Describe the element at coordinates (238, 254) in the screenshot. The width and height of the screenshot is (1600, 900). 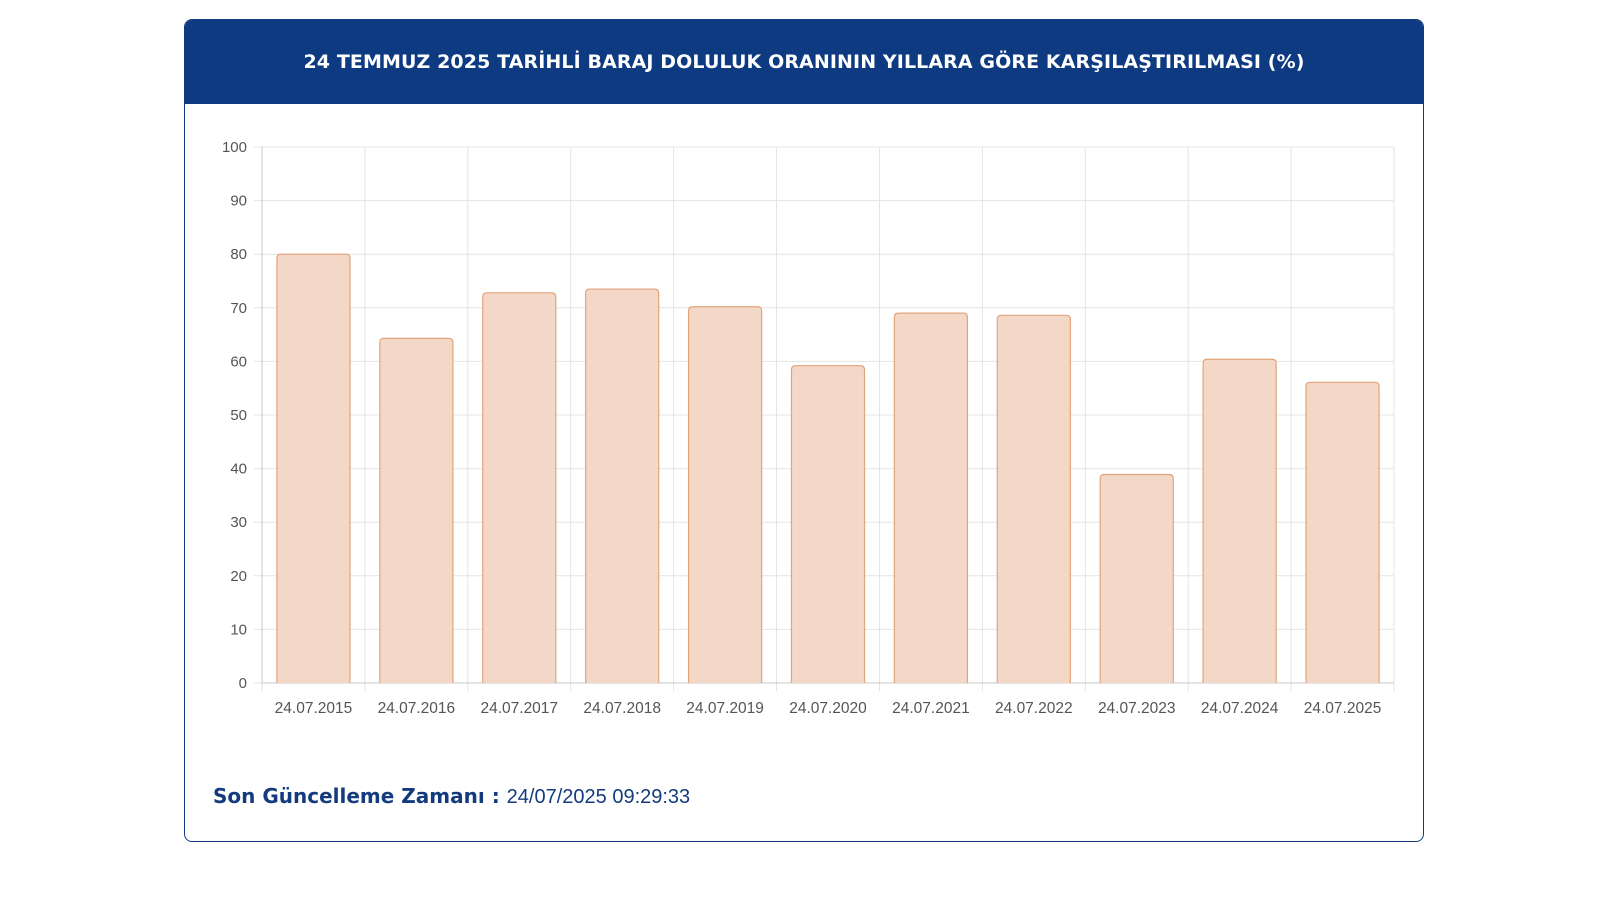
I see `y-tick-label: 80` at that location.